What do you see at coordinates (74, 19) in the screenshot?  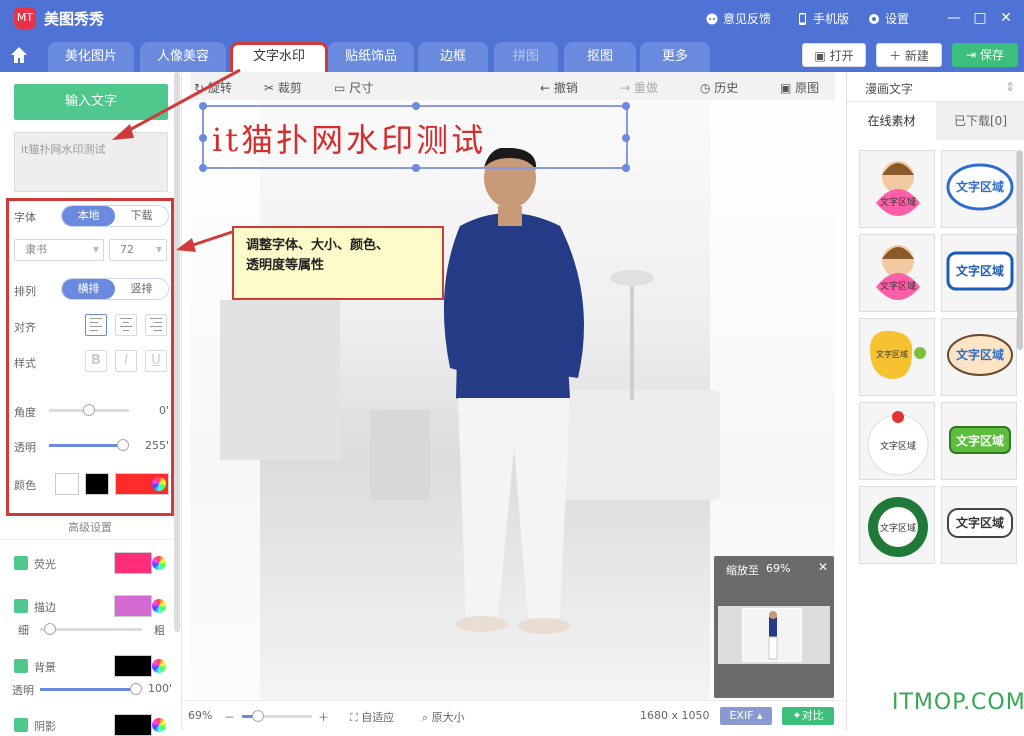 I see `app-title: 美图秀秀` at bounding box center [74, 19].